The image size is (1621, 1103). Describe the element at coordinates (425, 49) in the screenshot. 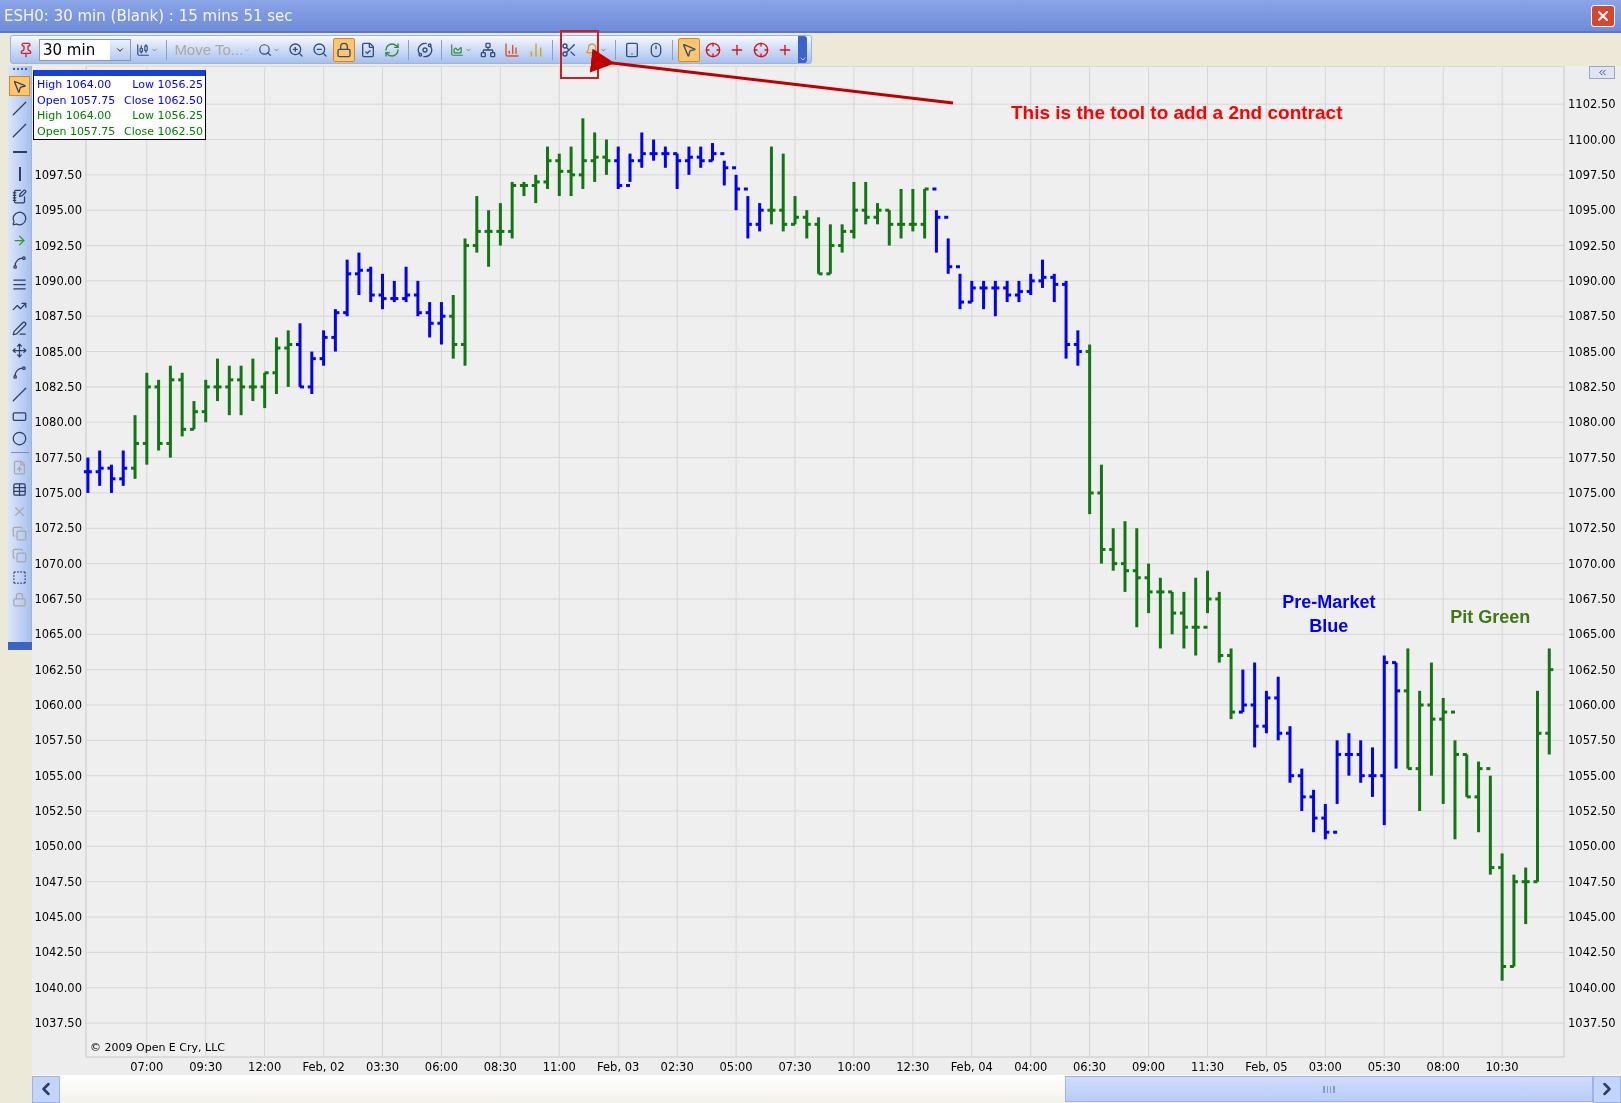

I see `orbit-icon` at that location.